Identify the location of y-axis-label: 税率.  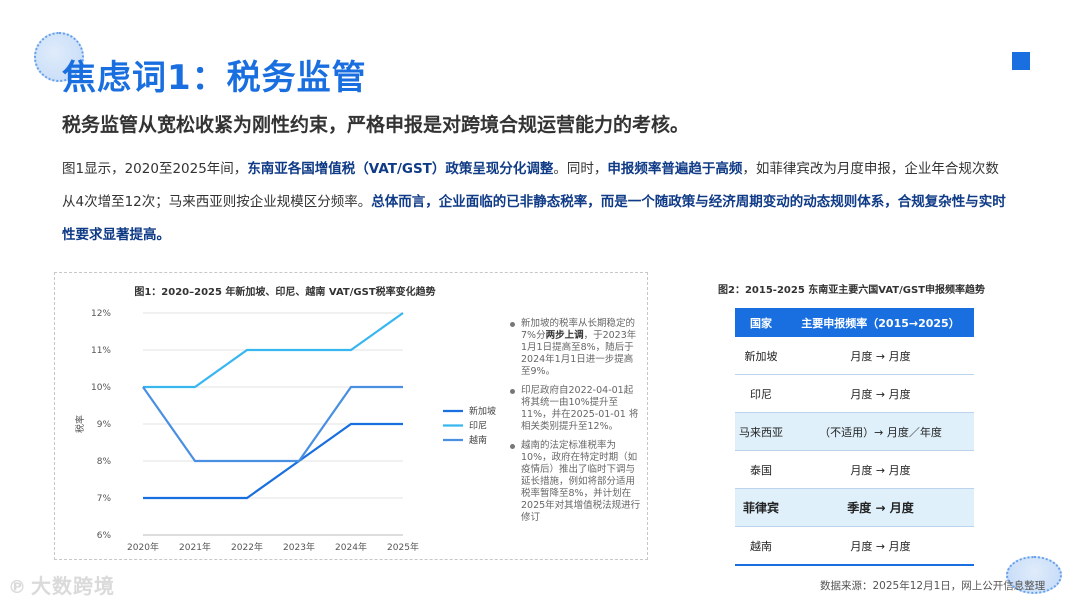
(80, 424).